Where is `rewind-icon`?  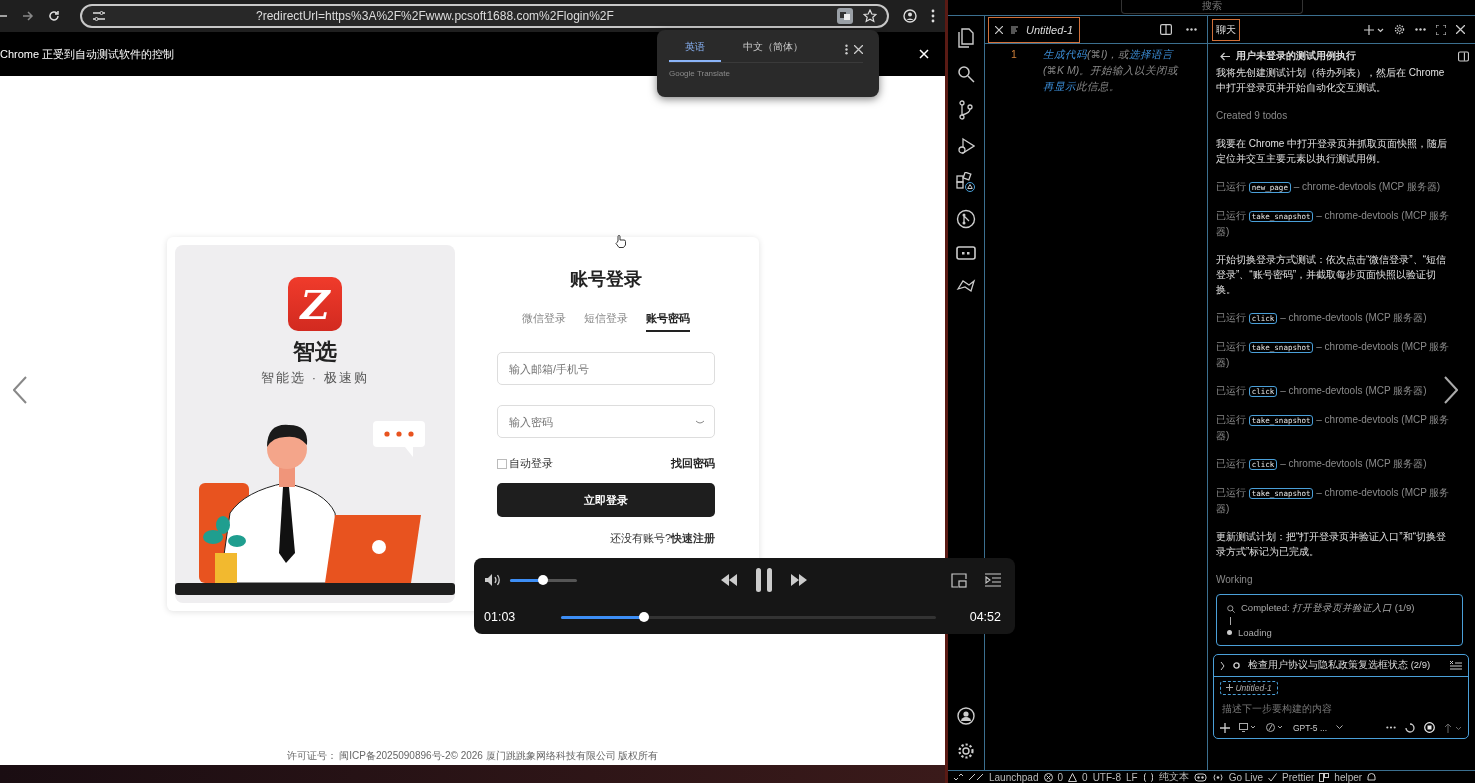 rewind-icon is located at coordinates (729, 580).